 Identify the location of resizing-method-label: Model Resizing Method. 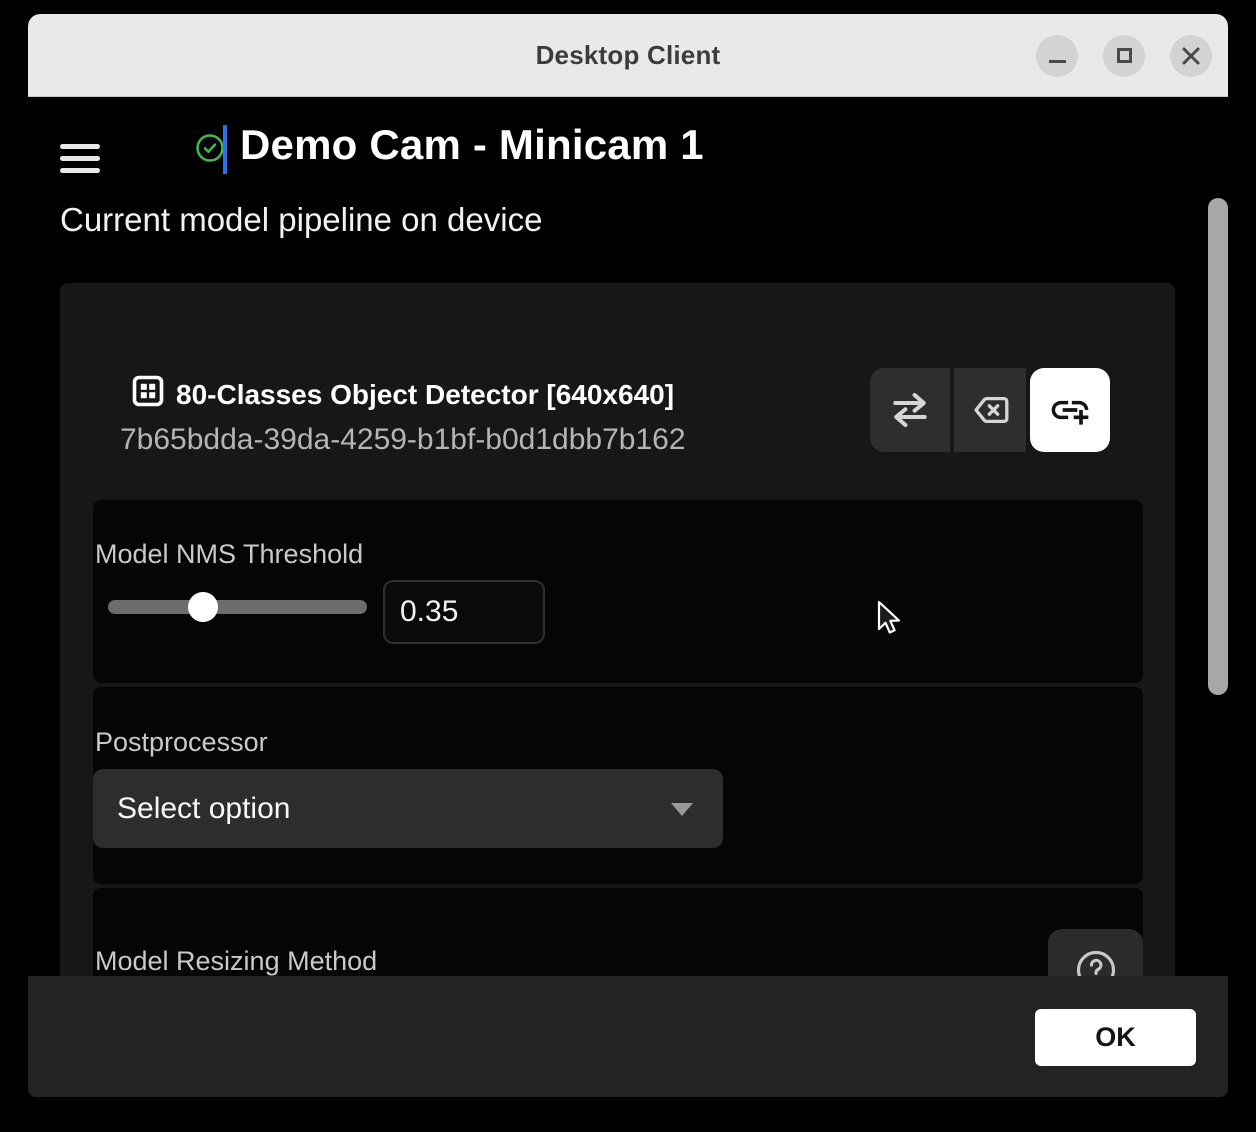
(236, 961).